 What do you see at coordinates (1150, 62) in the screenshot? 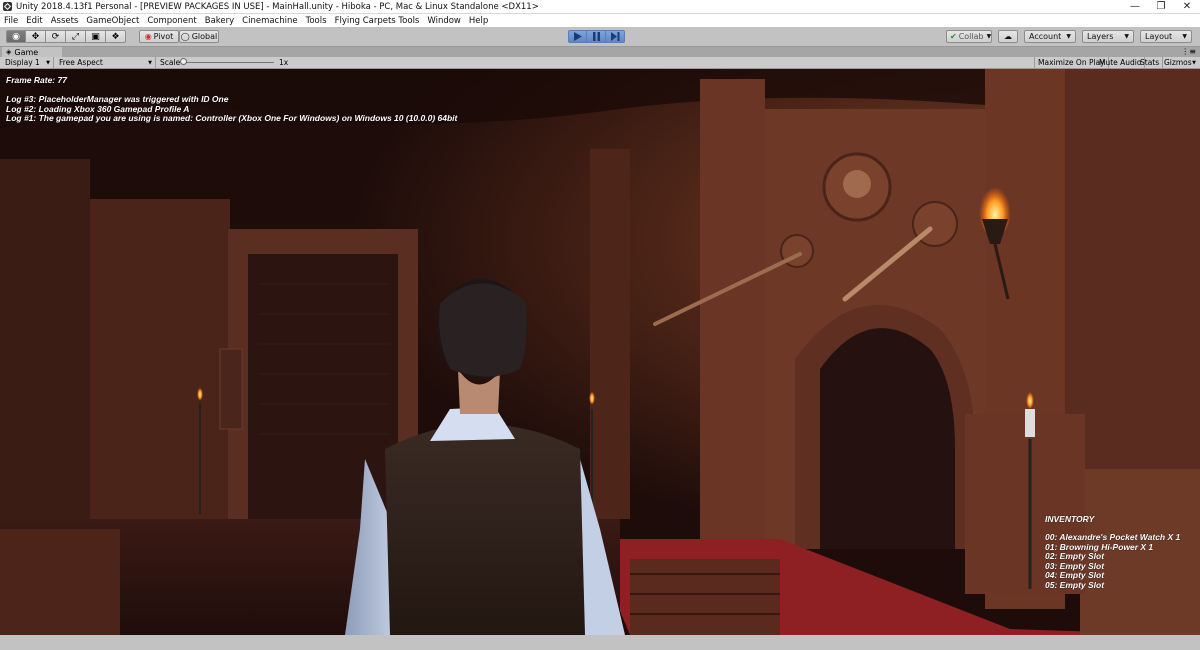
I see `stats-toggle: Stats` at bounding box center [1150, 62].